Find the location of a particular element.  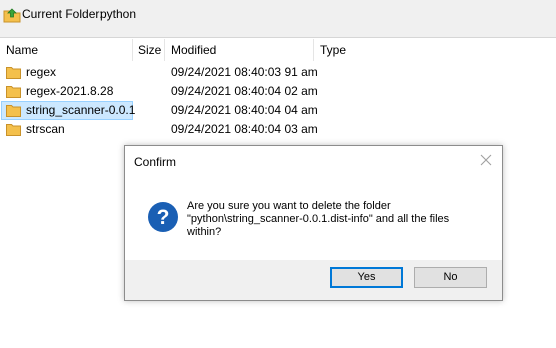

file-name: regex-2021.8.28 is located at coordinates (70, 91).